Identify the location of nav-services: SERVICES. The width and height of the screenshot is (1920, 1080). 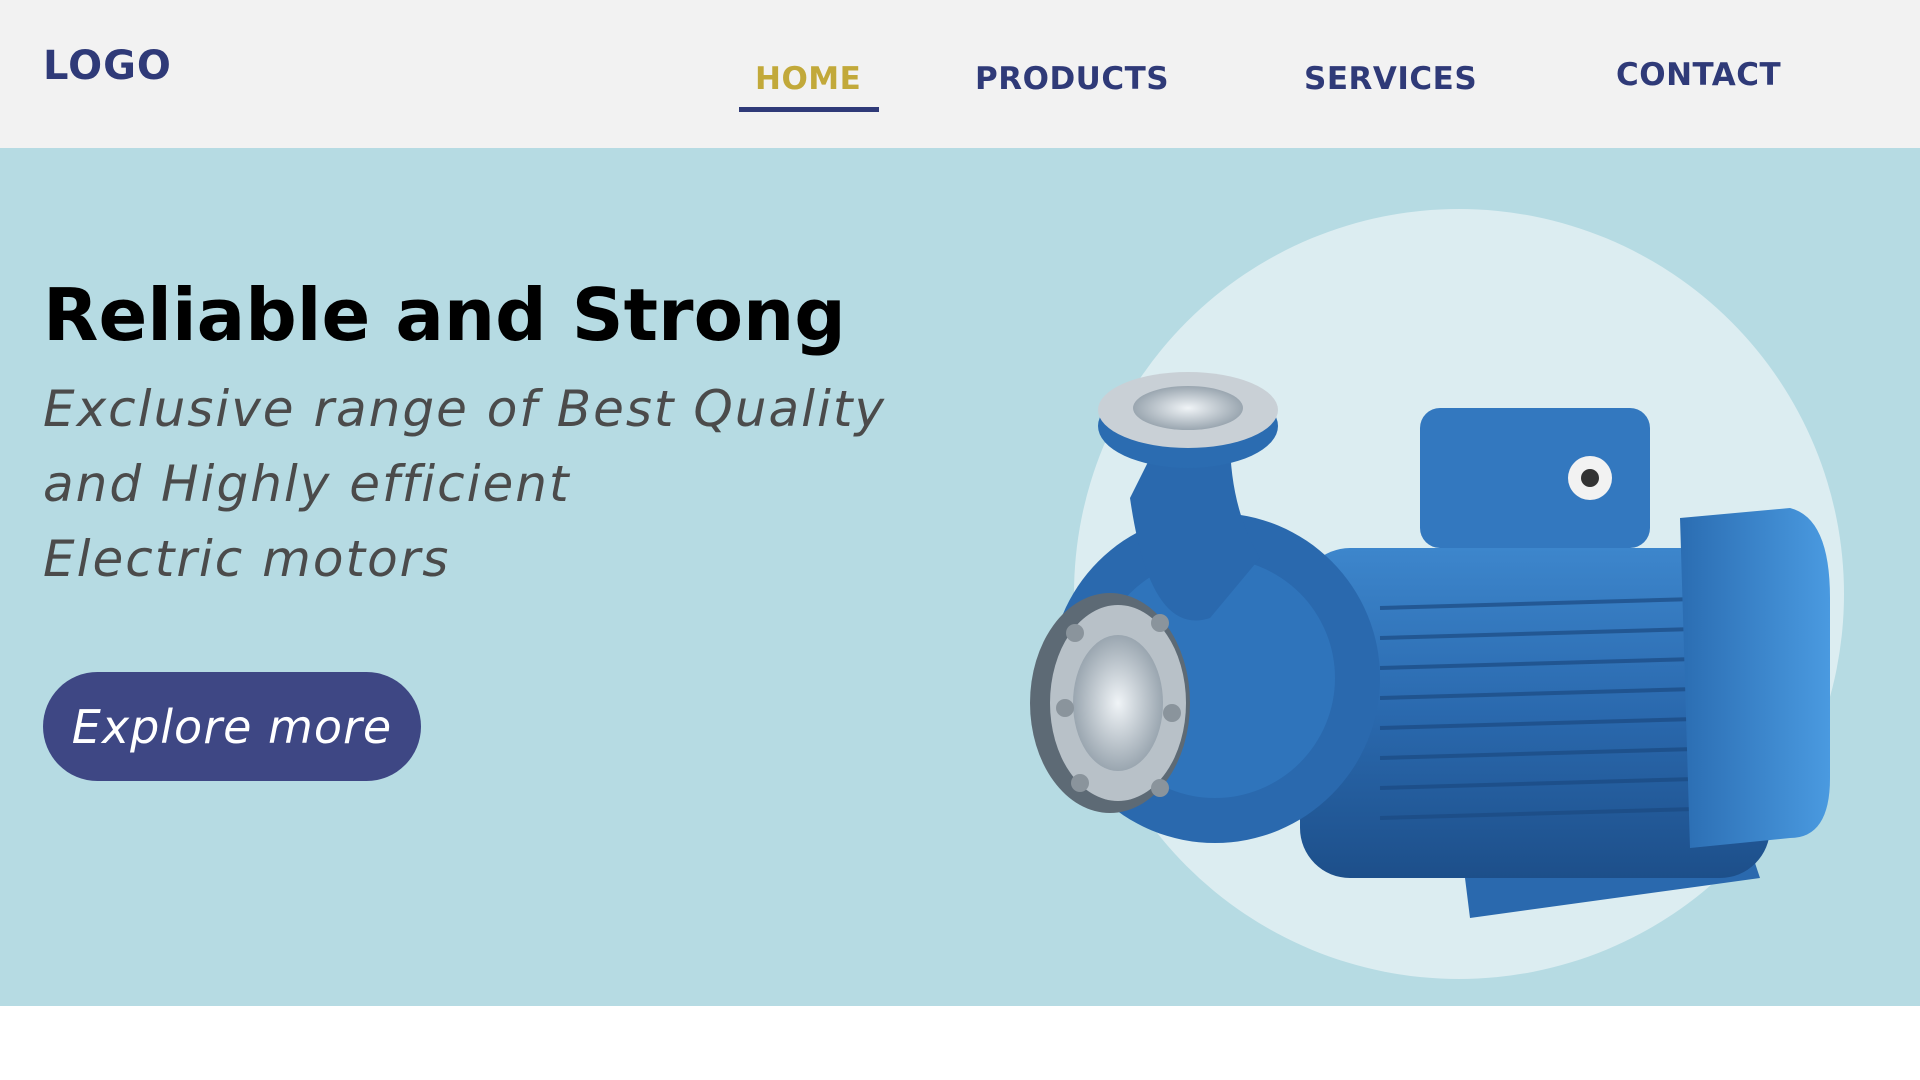
(1390, 79).